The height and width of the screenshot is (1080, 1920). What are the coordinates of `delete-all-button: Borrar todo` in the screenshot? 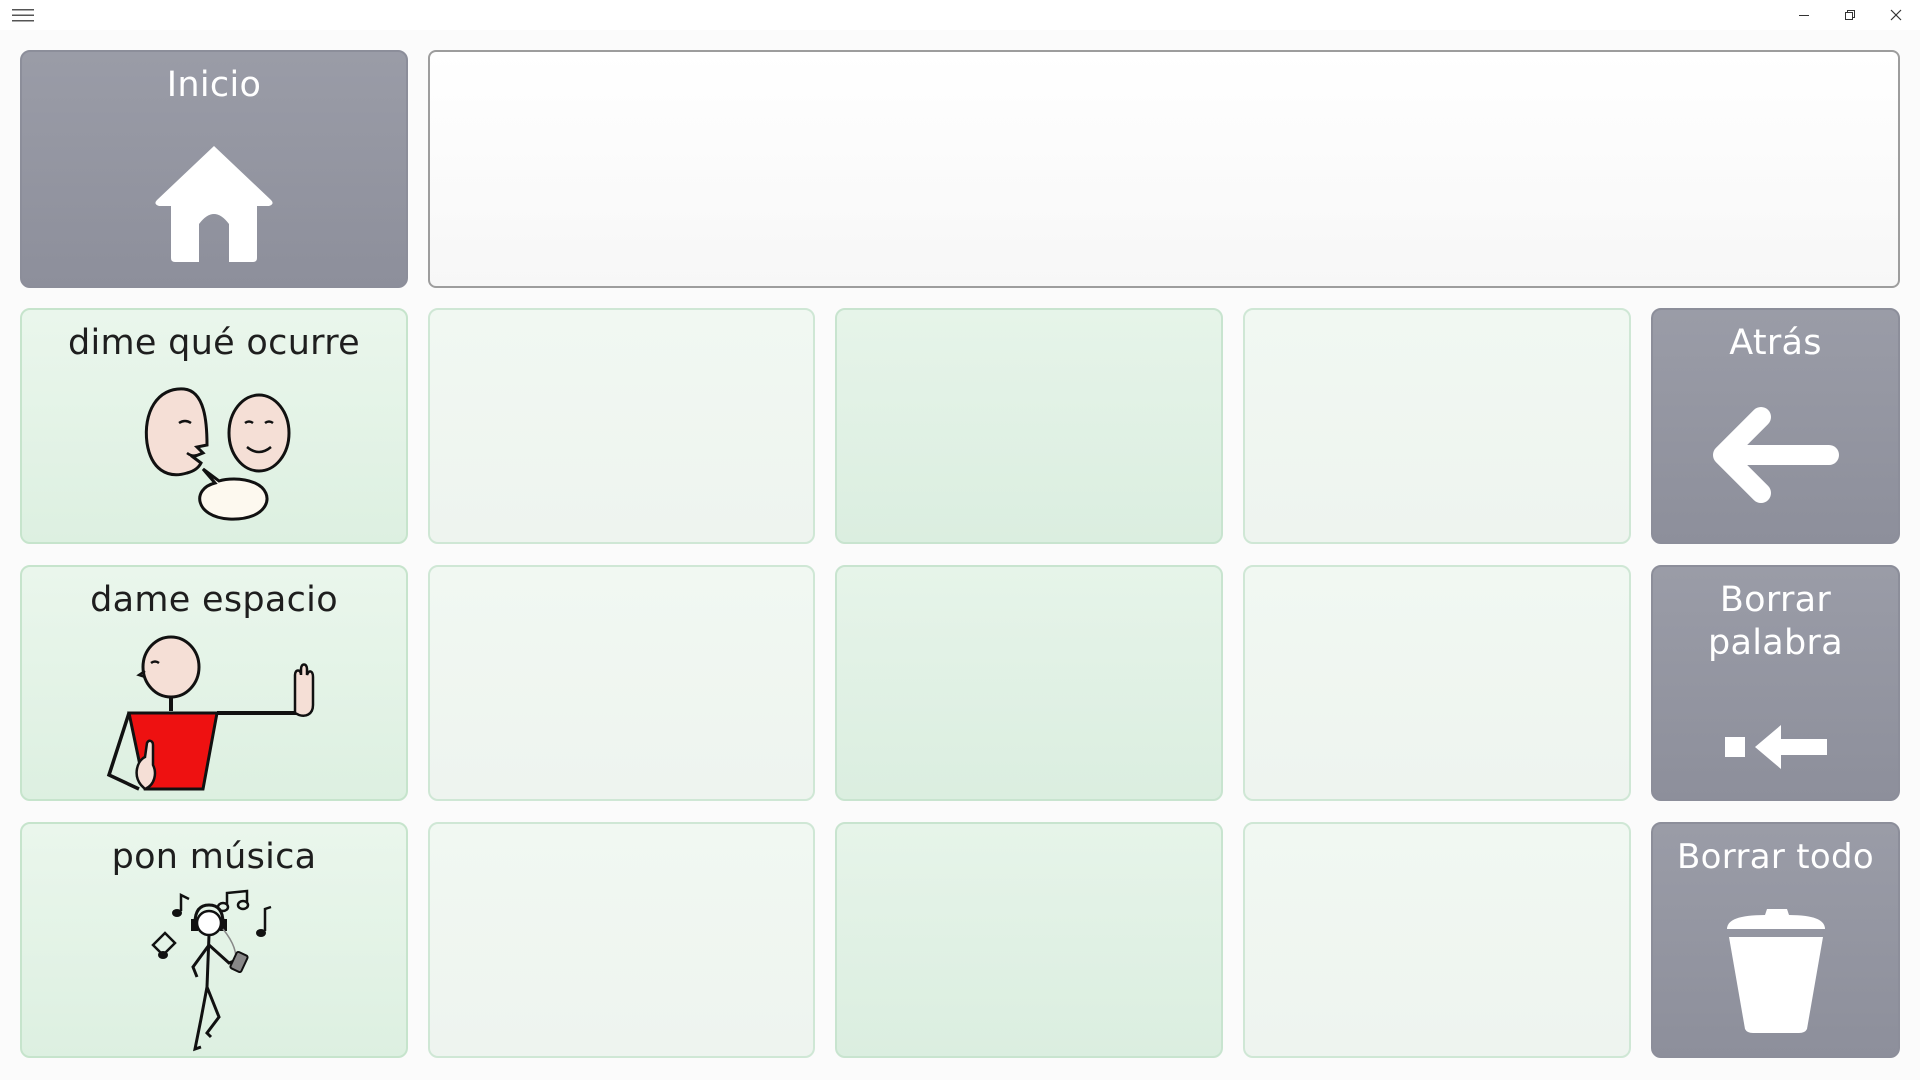 It's located at (1775, 940).